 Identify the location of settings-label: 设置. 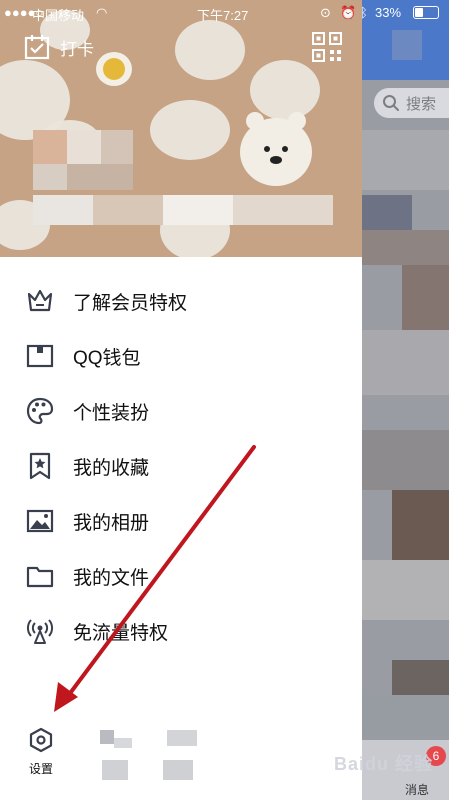
(40, 769).